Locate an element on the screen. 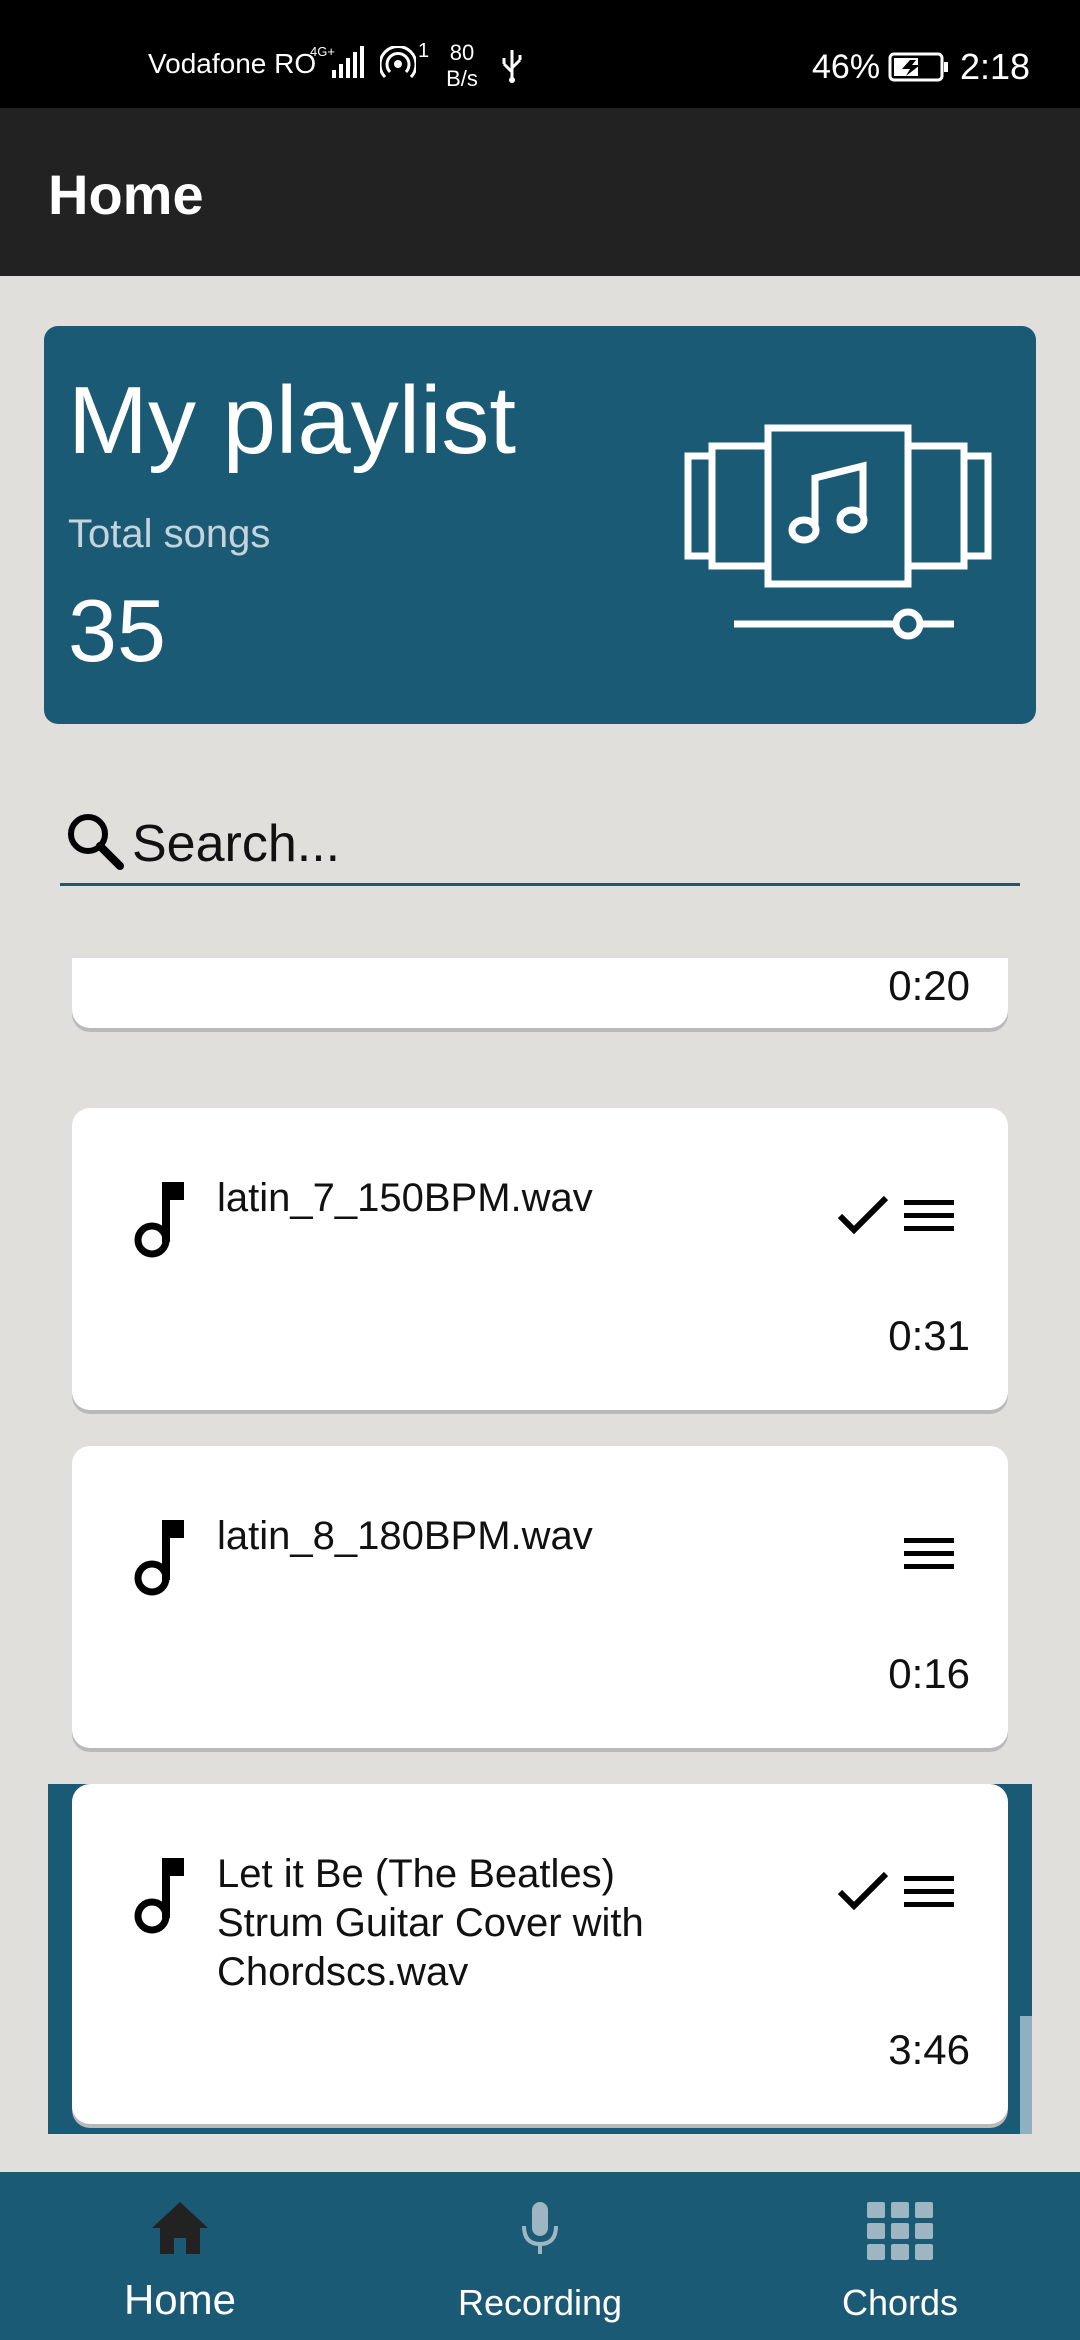 The height and width of the screenshot is (2340, 1080). microphone-icon is located at coordinates (540, 2229).